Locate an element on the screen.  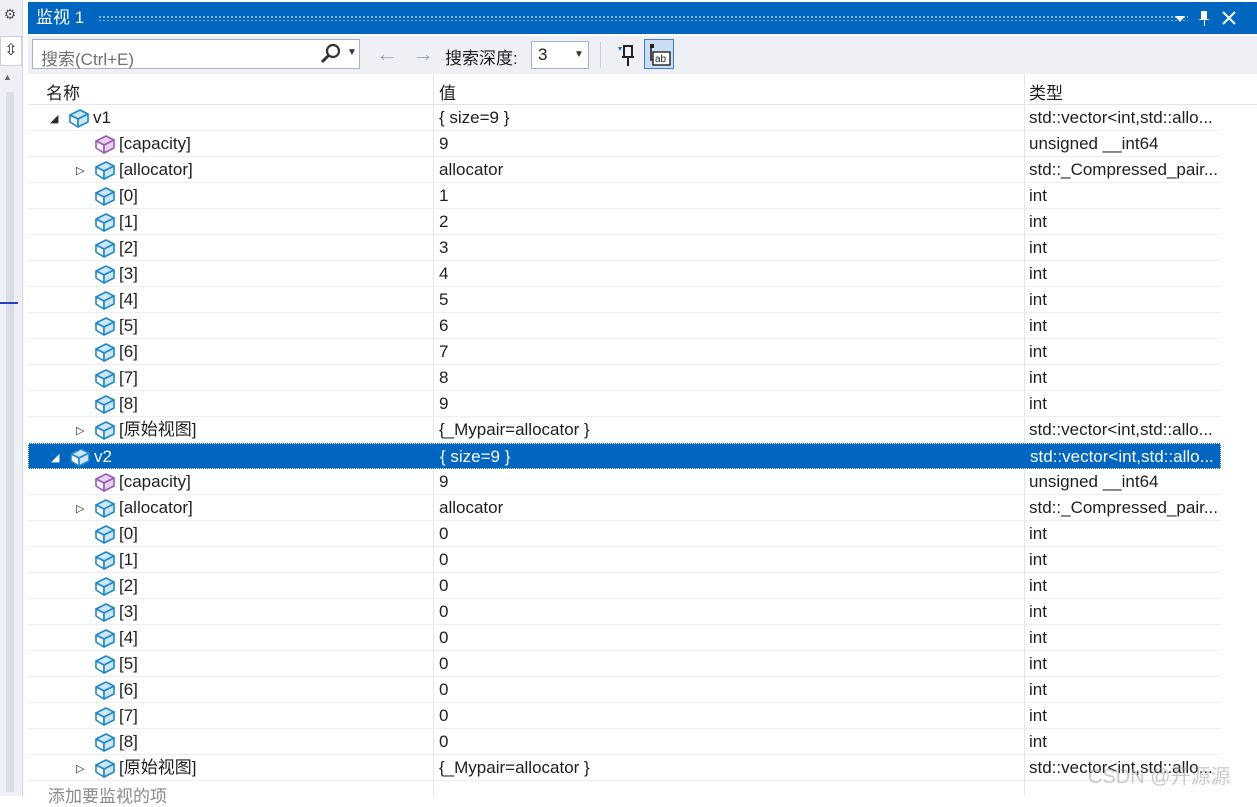
row-name: [allocator] is located at coordinates (156, 507).